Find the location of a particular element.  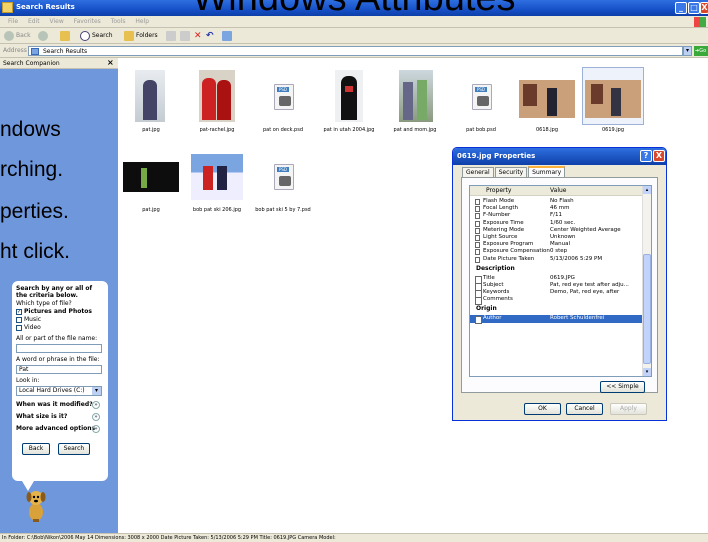

dialog-close-button: X is located at coordinates (659, 156).